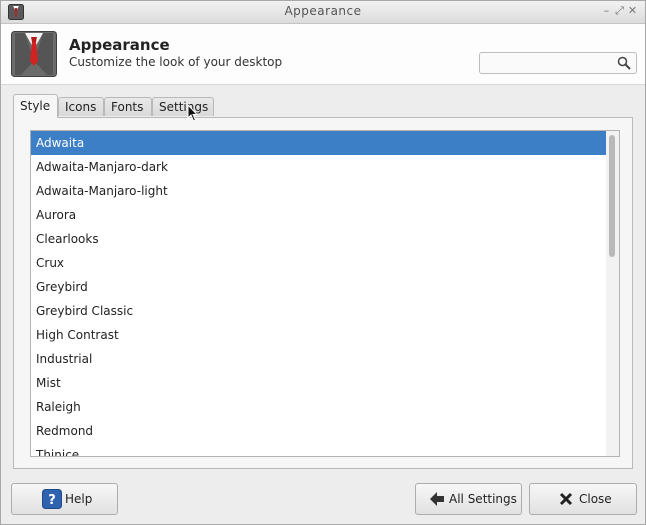 The height and width of the screenshot is (525, 646). I want to click on tab-style-label: Style, so click(35, 106).